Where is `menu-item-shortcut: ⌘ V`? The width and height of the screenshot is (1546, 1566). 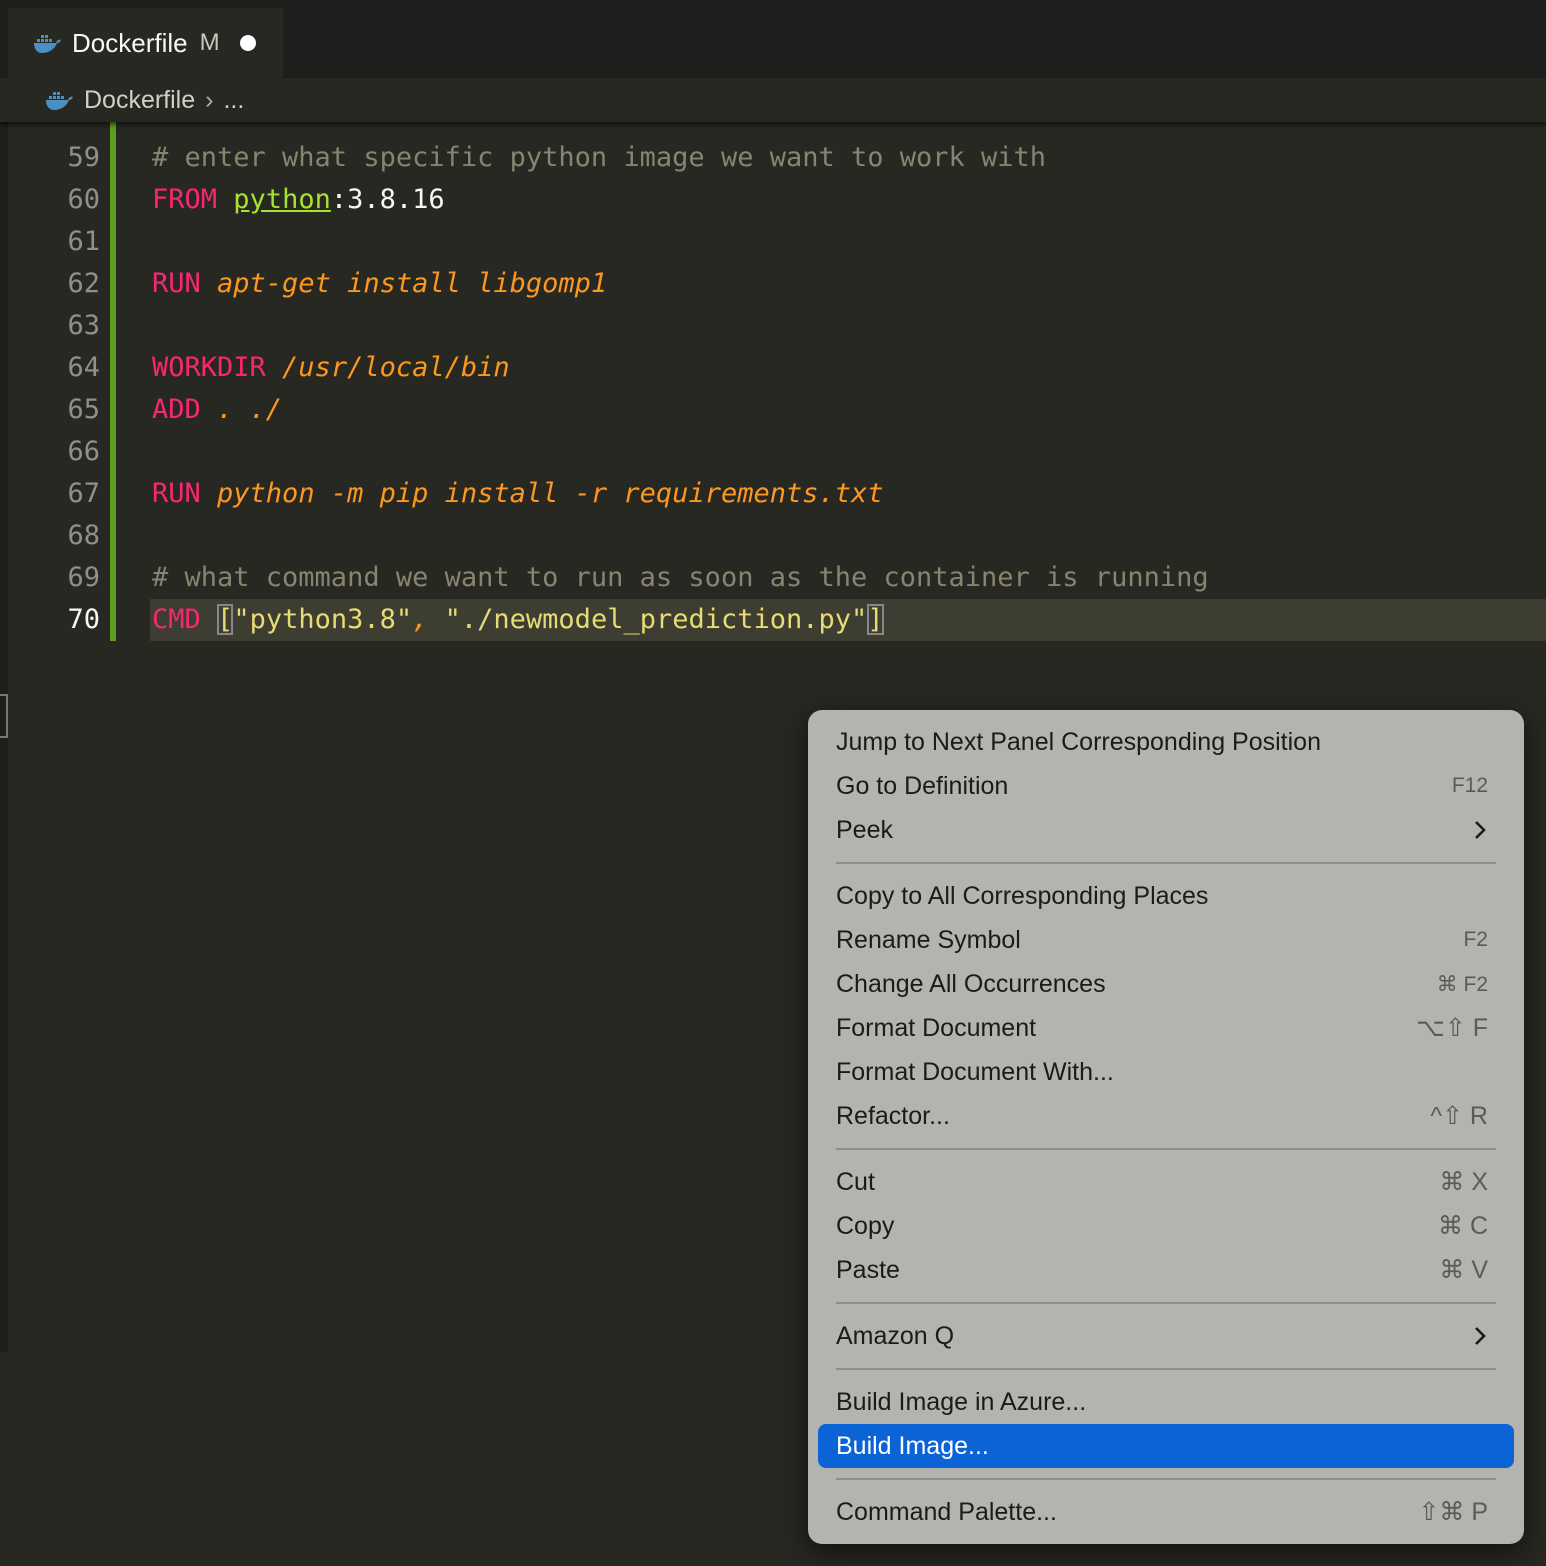
menu-item-shortcut: ⌘ V is located at coordinates (1463, 1270).